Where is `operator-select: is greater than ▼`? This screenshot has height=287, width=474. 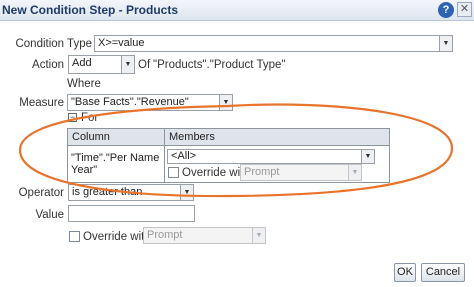
operator-select: is greater than ▼ is located at coordinates (131, 192).